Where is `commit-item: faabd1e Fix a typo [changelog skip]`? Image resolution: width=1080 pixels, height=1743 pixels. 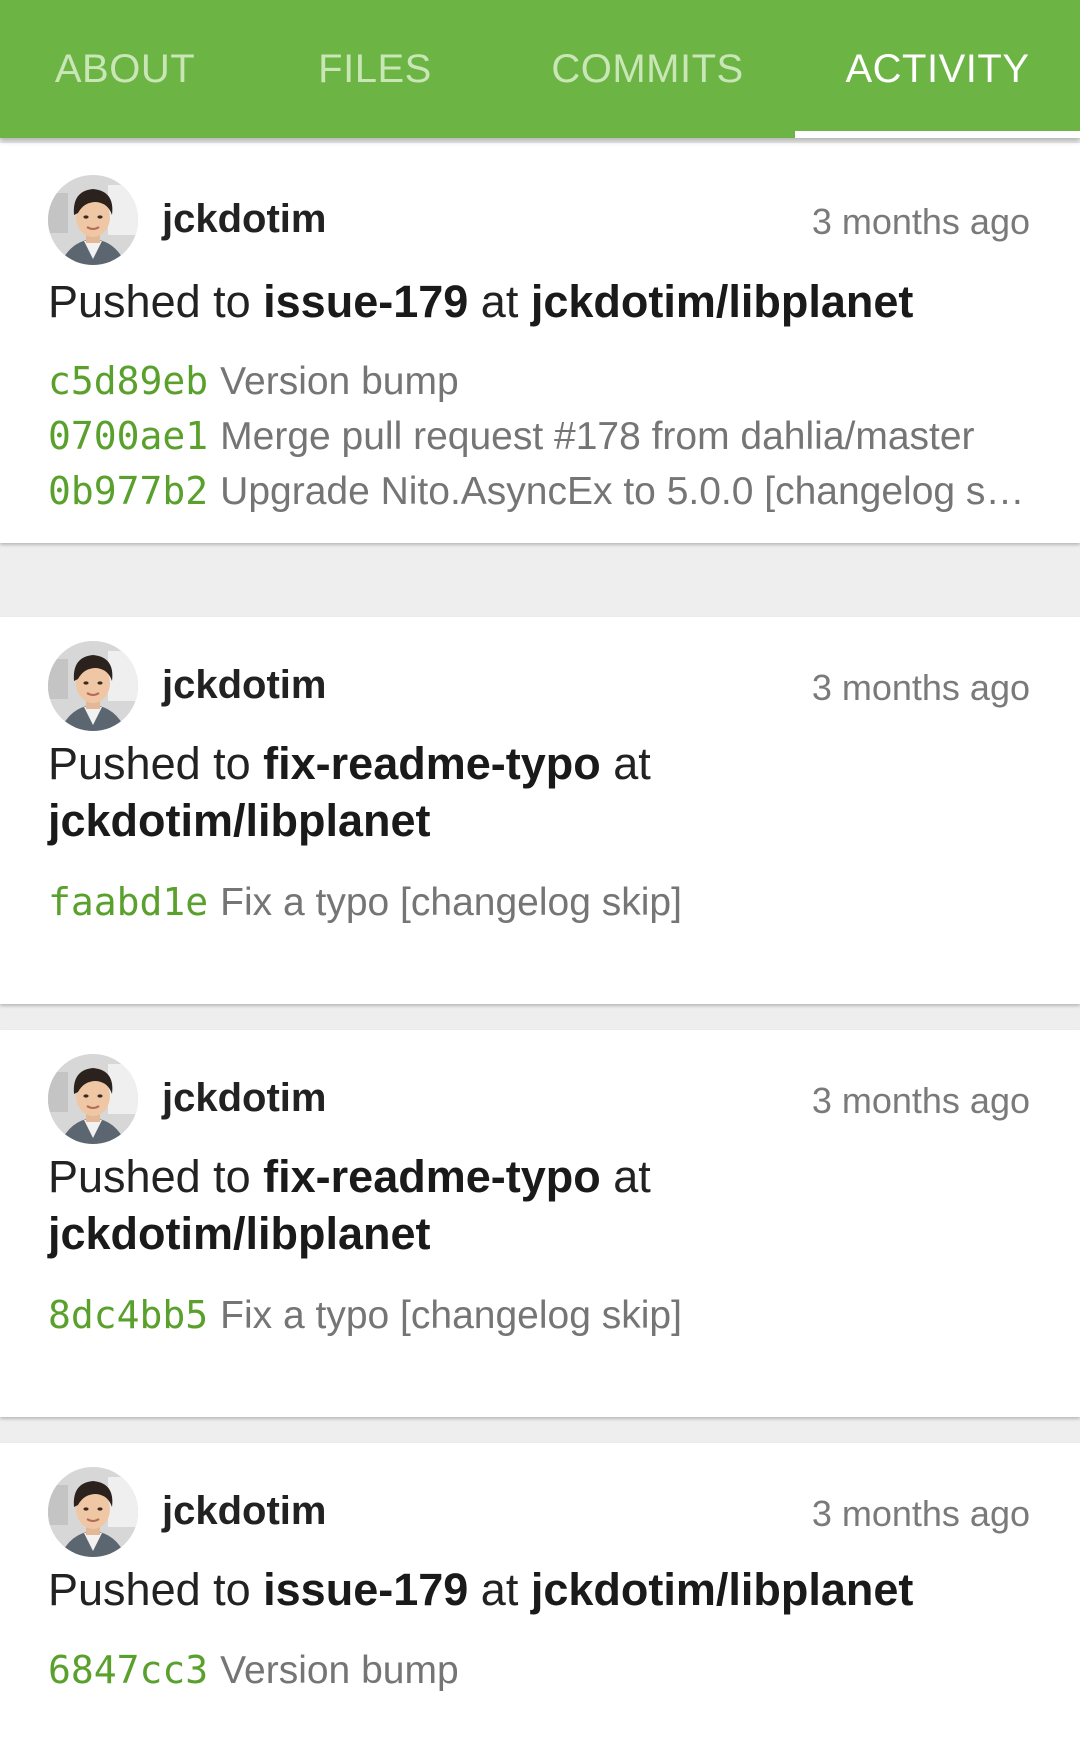 commit-item: faabd1e Fix a typo [changelog skip] is located at coordinates (538, 902).